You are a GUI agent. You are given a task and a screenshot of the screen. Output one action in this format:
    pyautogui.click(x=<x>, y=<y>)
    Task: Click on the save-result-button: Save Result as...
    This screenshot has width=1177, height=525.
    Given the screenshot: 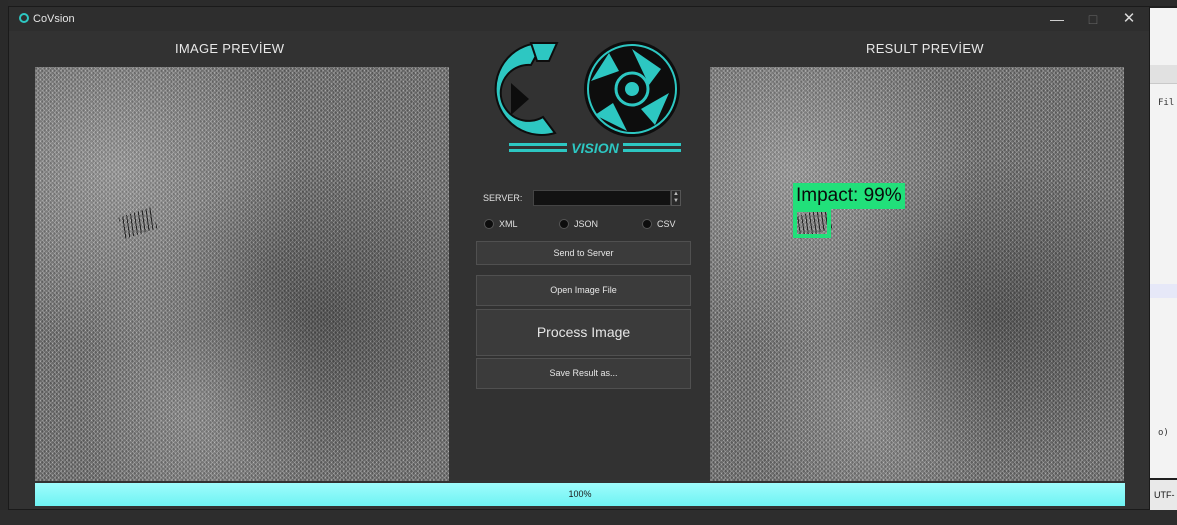 What is the action you would take?
    pyautogui.click(x=583, y=373)
    